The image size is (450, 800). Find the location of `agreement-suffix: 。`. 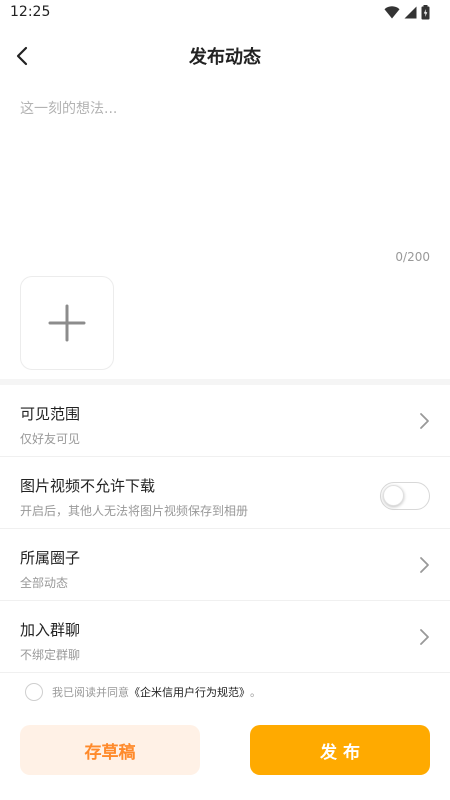

agreement-suffix: 。 is located at coordinates (255, 692).